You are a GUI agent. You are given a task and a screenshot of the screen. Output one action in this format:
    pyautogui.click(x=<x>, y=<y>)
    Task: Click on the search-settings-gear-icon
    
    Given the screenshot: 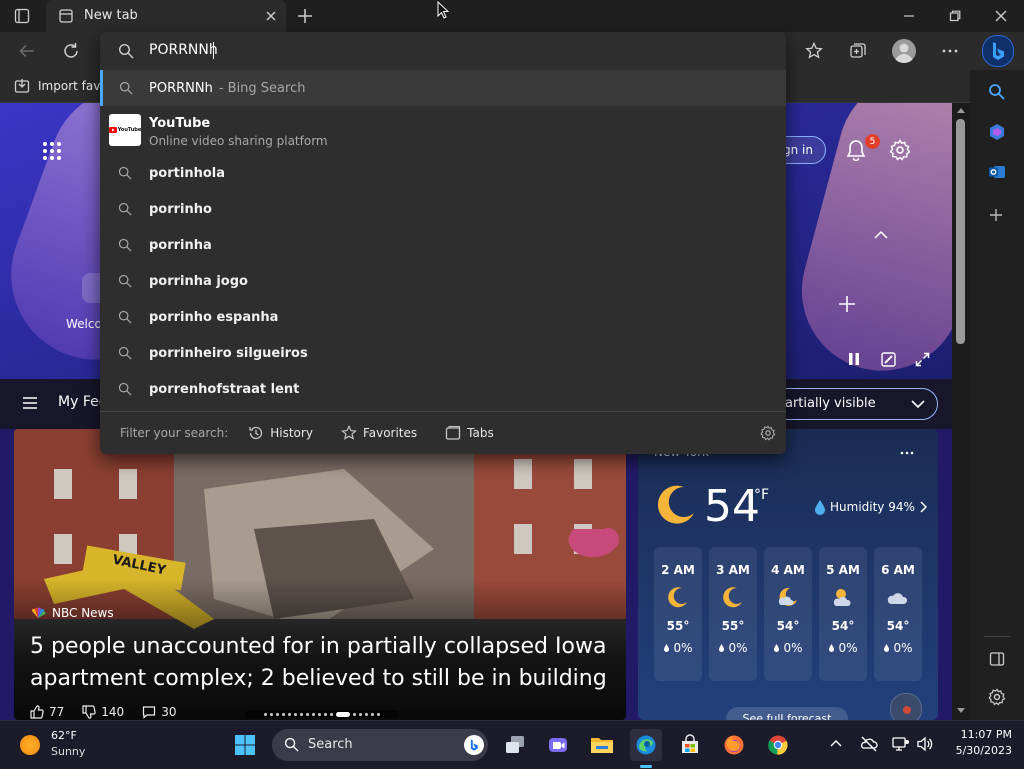 What is the action you would take?
    pyautogui.click(x=768, y=433)
    